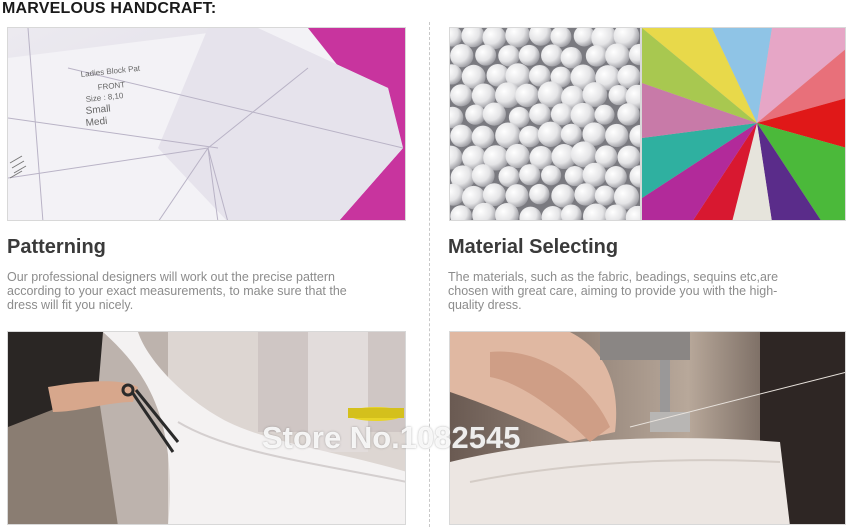 The image size is (853, 527). I want to click on patterning-title: Patterning, so click(56, 247).